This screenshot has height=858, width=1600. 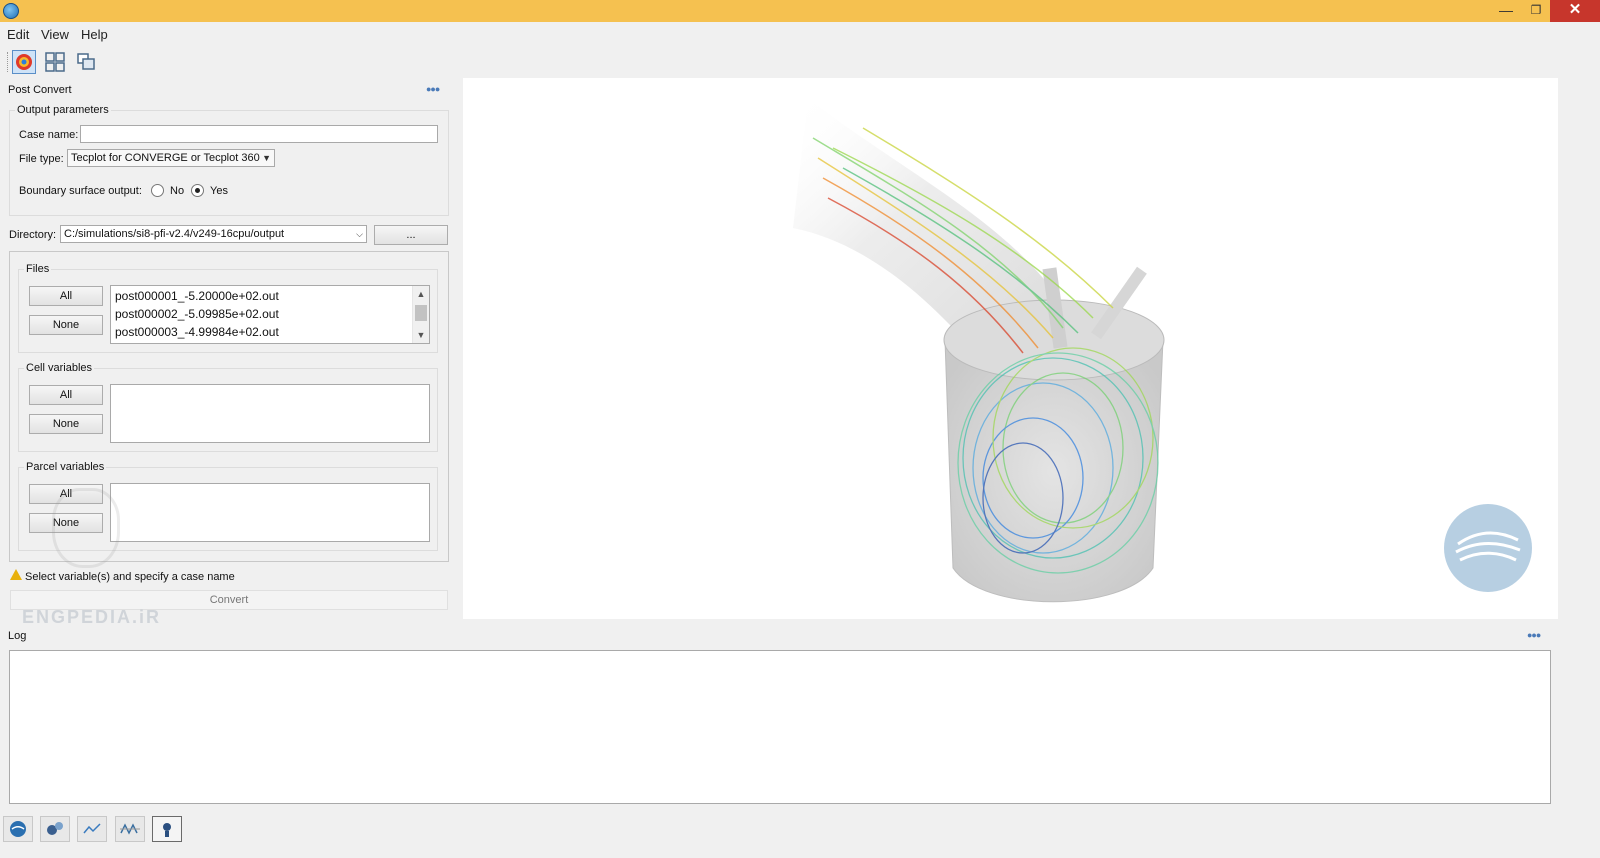 What do you see at coordinates (800, 836) in the screenshot?
I see `bottom-toolbar` at bounding box center [800, 836].